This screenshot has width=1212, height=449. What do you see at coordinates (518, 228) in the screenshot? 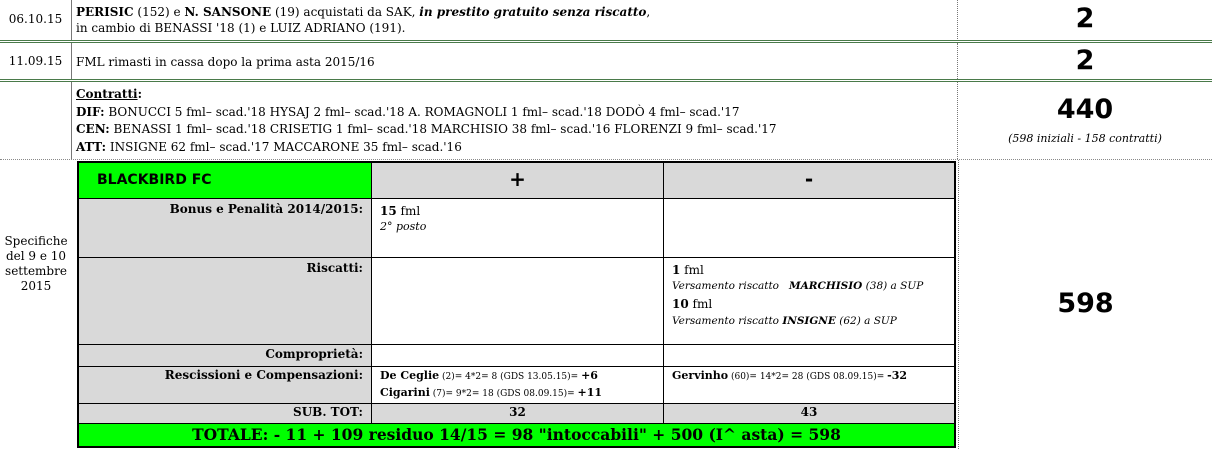
I see `bonus-plus-cell: 15 fml 2° posto` at bounding box center [518, 228].